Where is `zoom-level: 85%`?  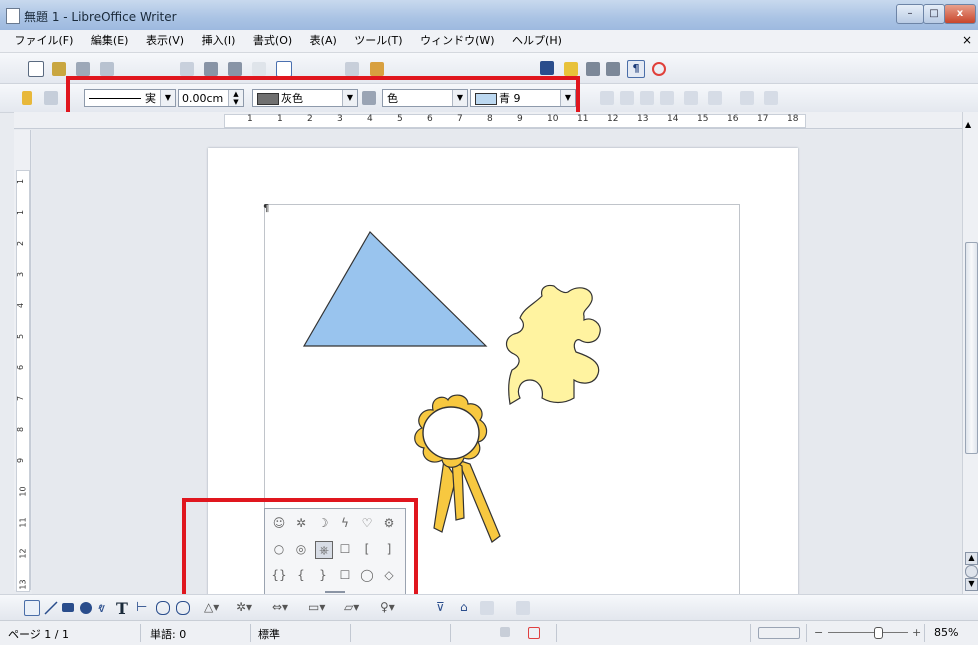 zoom-level: 85% is located at coordinates (946, 632).